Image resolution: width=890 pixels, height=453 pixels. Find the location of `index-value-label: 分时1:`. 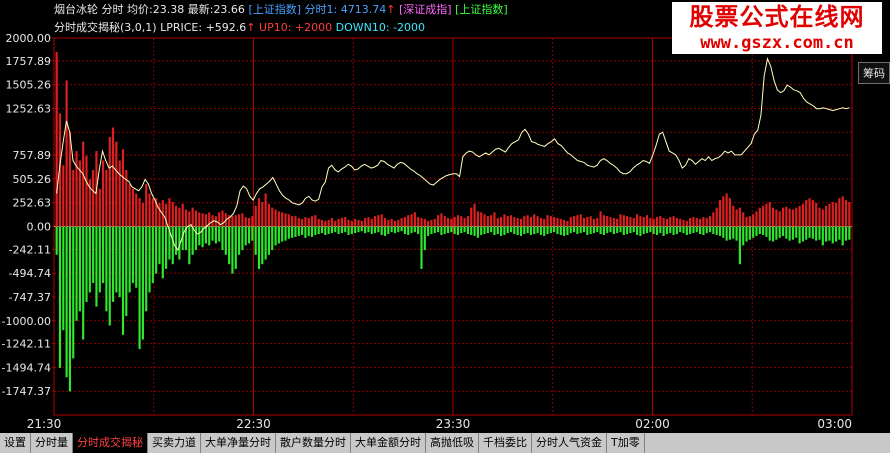

index-value-label: 分时1: is located at coordinates (321, 9).